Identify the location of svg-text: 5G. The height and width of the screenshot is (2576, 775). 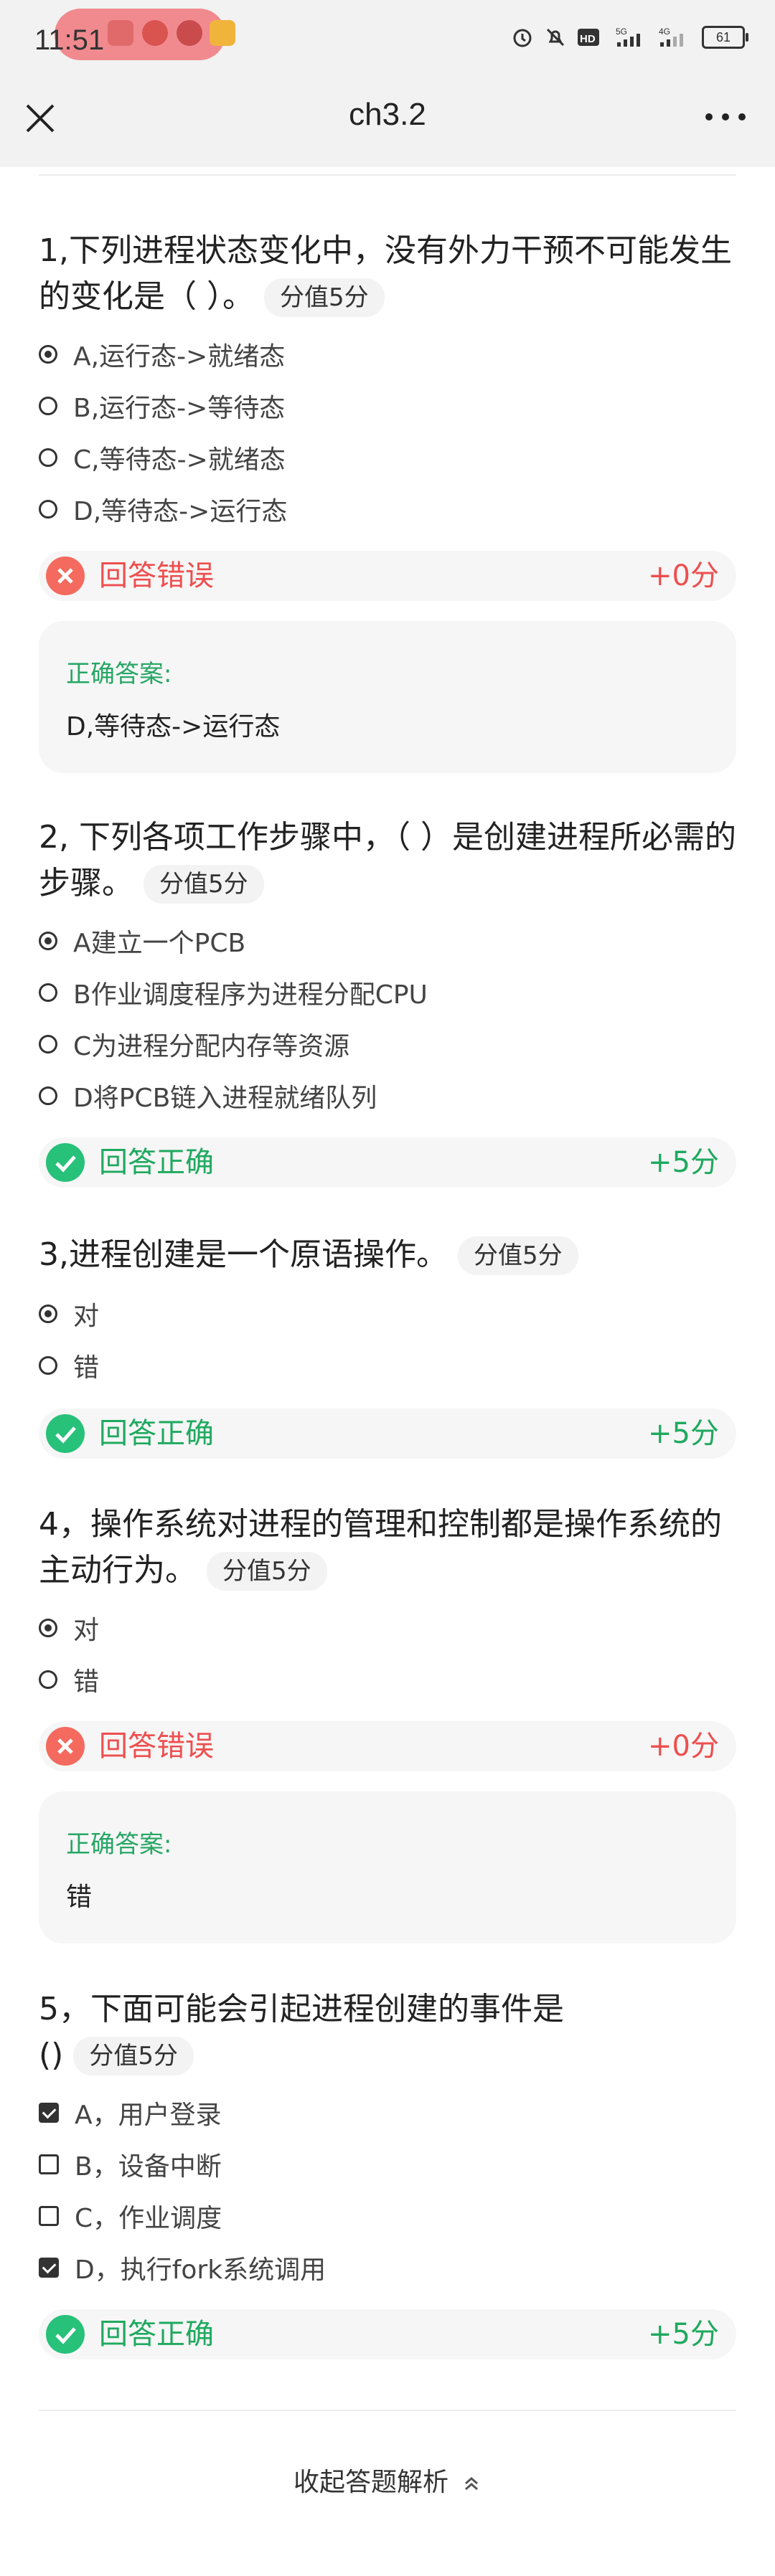
(621, 32).